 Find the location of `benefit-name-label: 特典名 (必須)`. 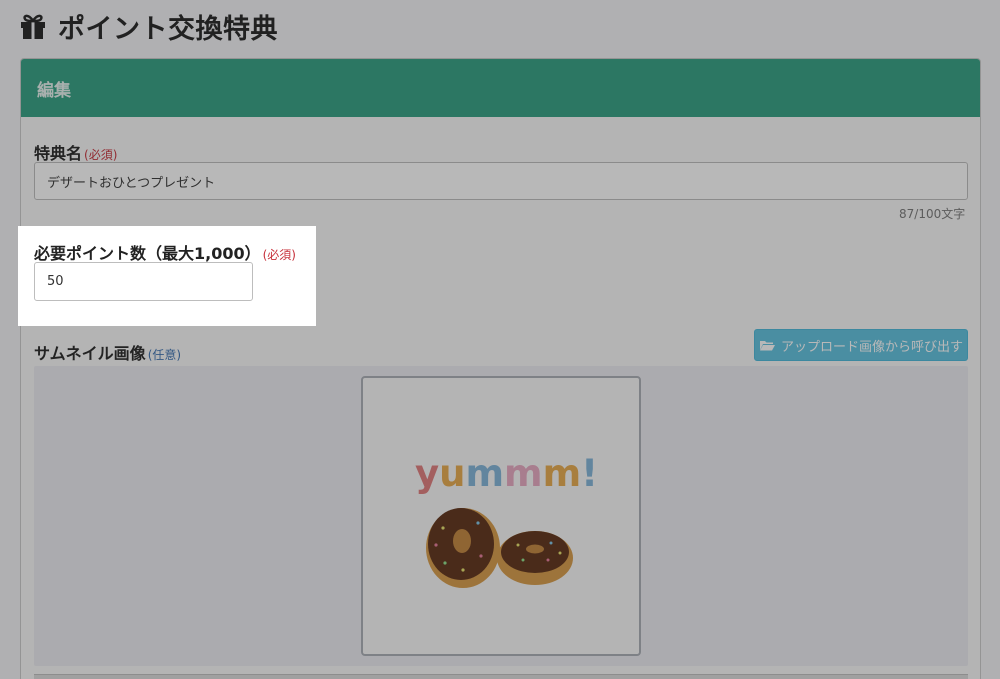

benefit-name-label: 特典名 (必須) is located at coordinates (75, 152).